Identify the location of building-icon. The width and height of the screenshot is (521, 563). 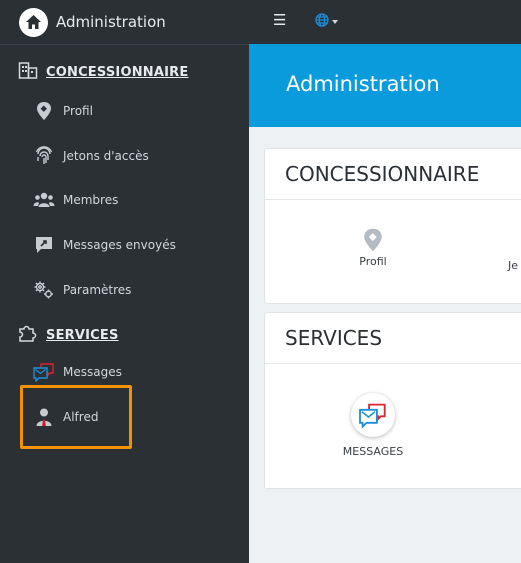
(28, 72).